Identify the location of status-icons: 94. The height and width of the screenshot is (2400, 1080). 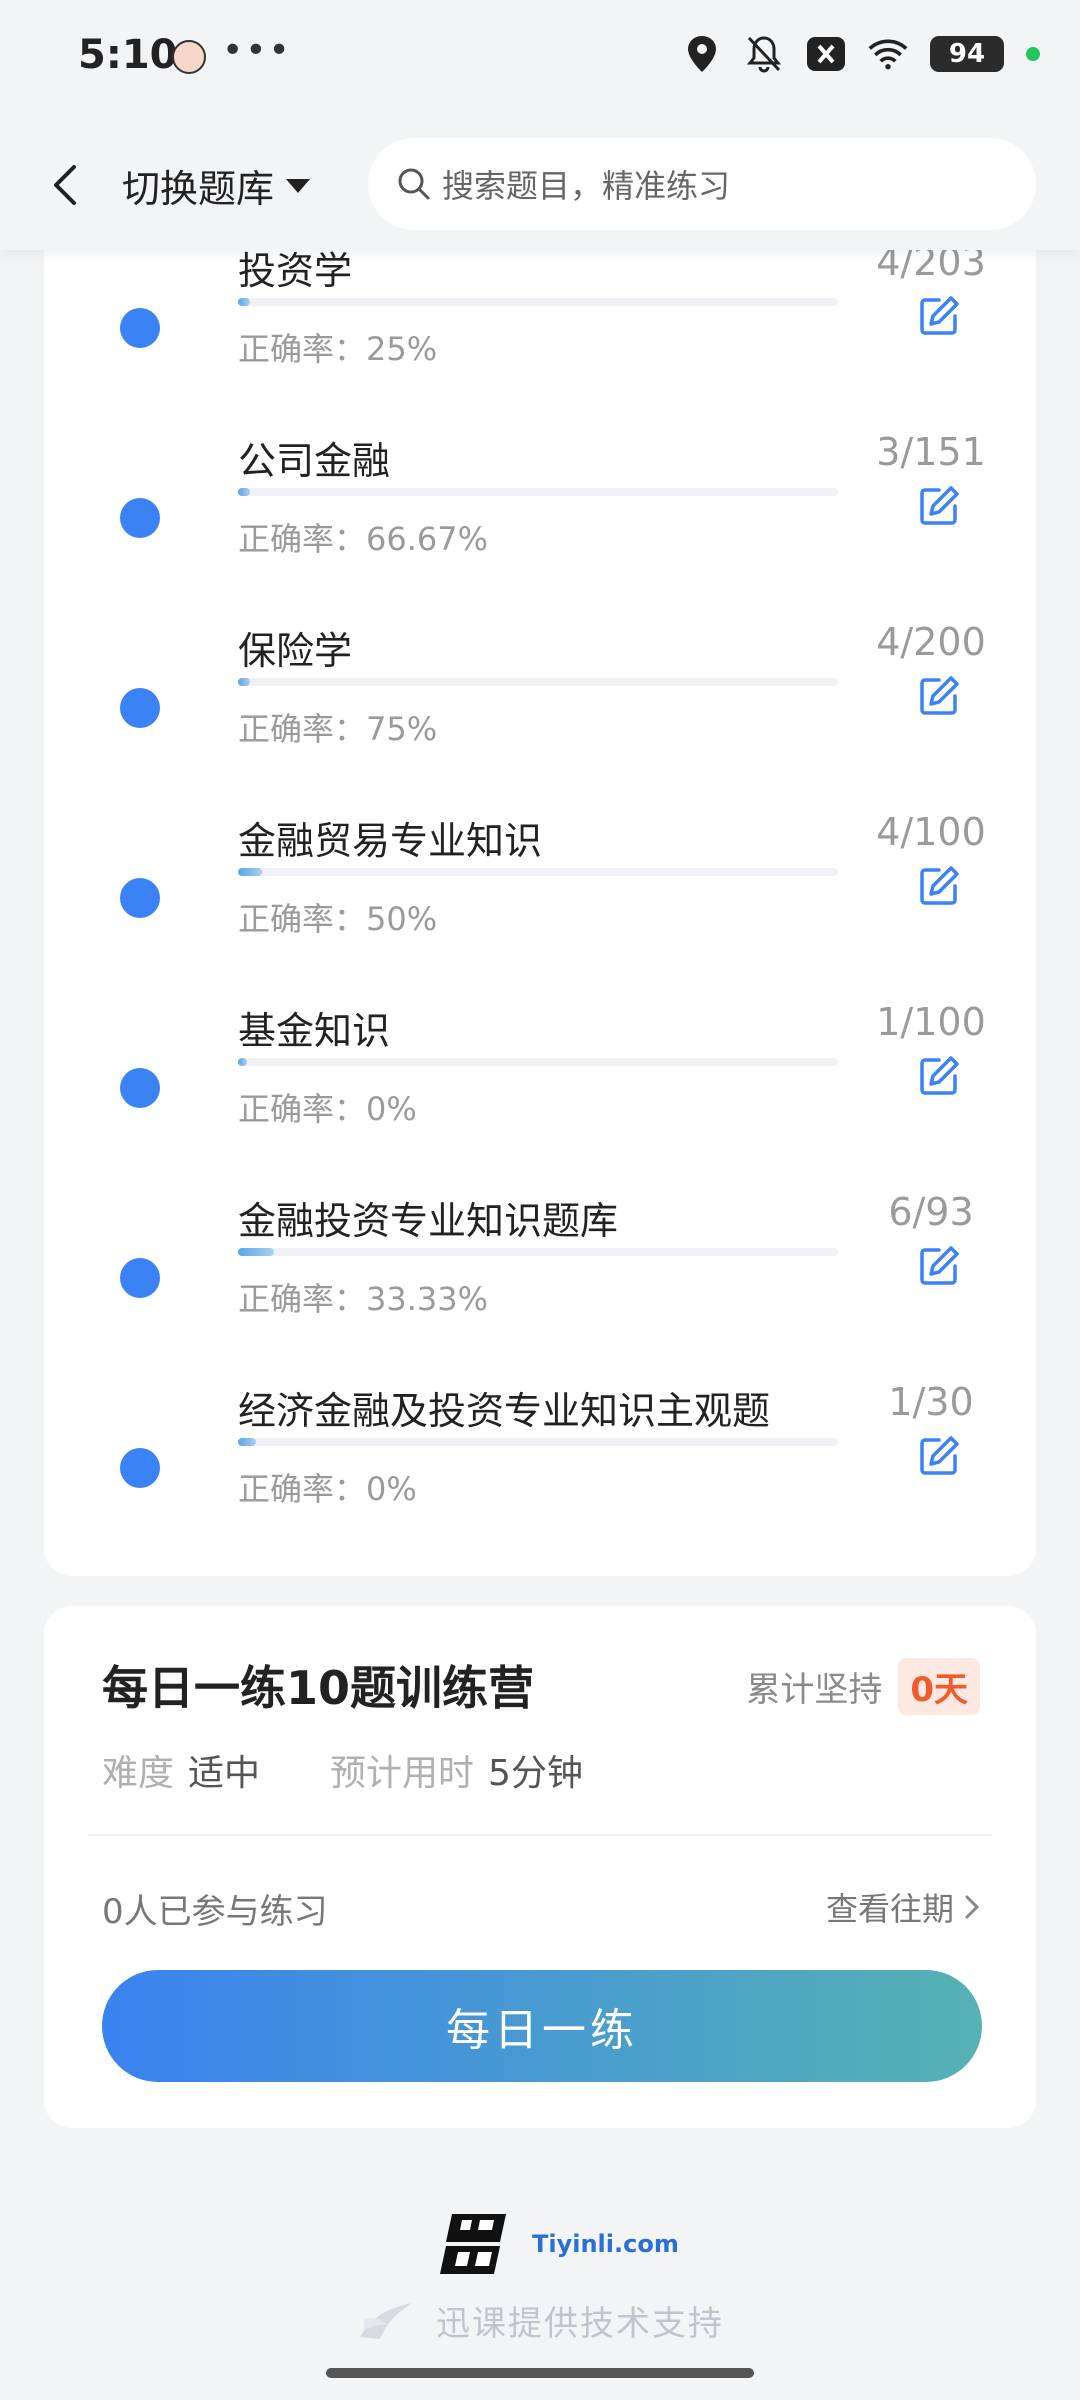
(861, 54).